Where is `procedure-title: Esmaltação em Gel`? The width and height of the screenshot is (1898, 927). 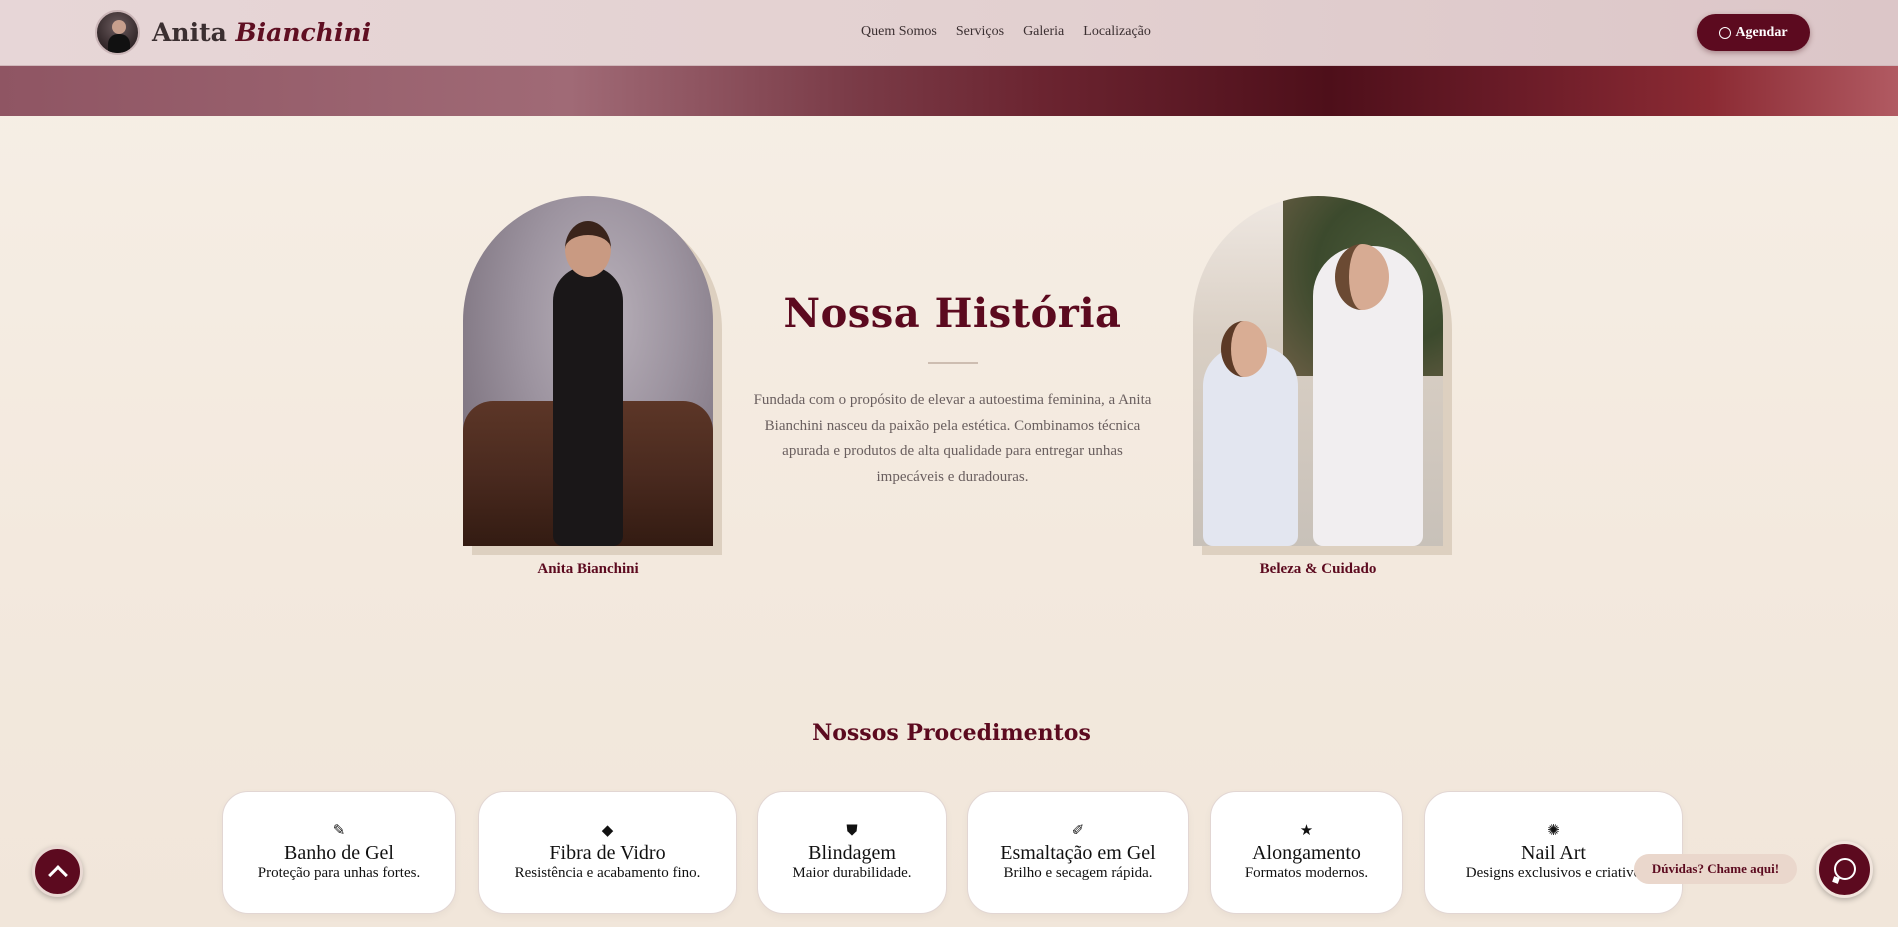 procedure-title: Esmaltação em Gel is located at coordinates (1078, 853).